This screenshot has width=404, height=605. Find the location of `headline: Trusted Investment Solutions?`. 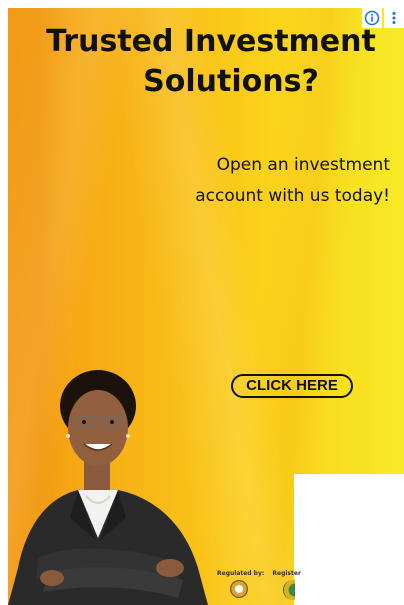

headline: Trusted Investment Solutions? is located at coordinates (211, 62).